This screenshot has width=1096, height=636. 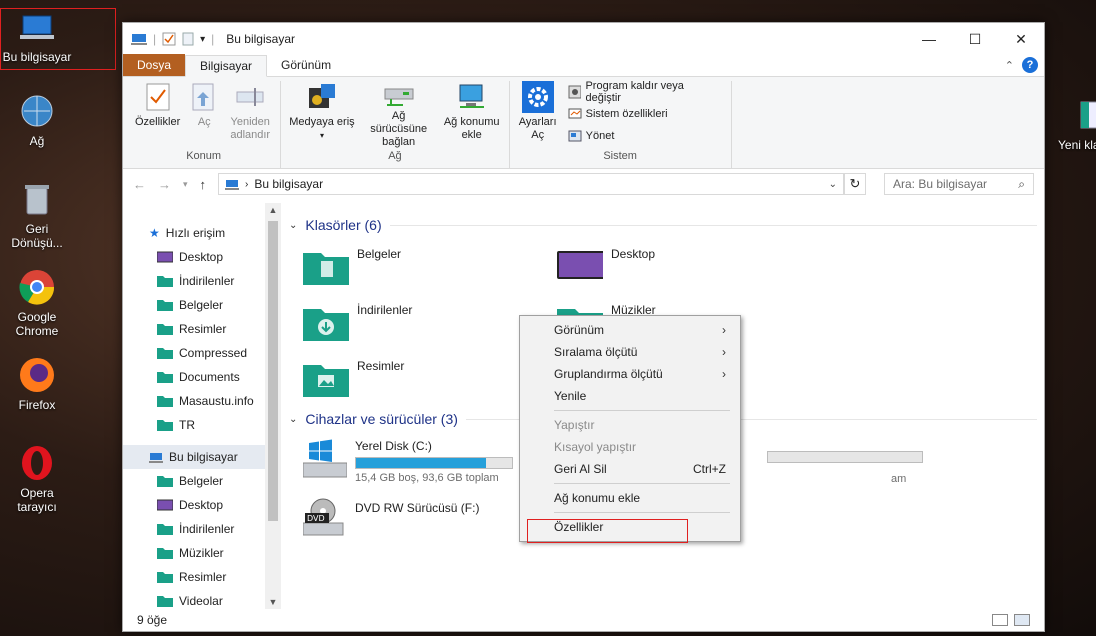 What do you see at coordinates (202, 281) in the screenshot?
I see `sidebar-item: İndirilenler⊥` at bounding box center [202, 281].